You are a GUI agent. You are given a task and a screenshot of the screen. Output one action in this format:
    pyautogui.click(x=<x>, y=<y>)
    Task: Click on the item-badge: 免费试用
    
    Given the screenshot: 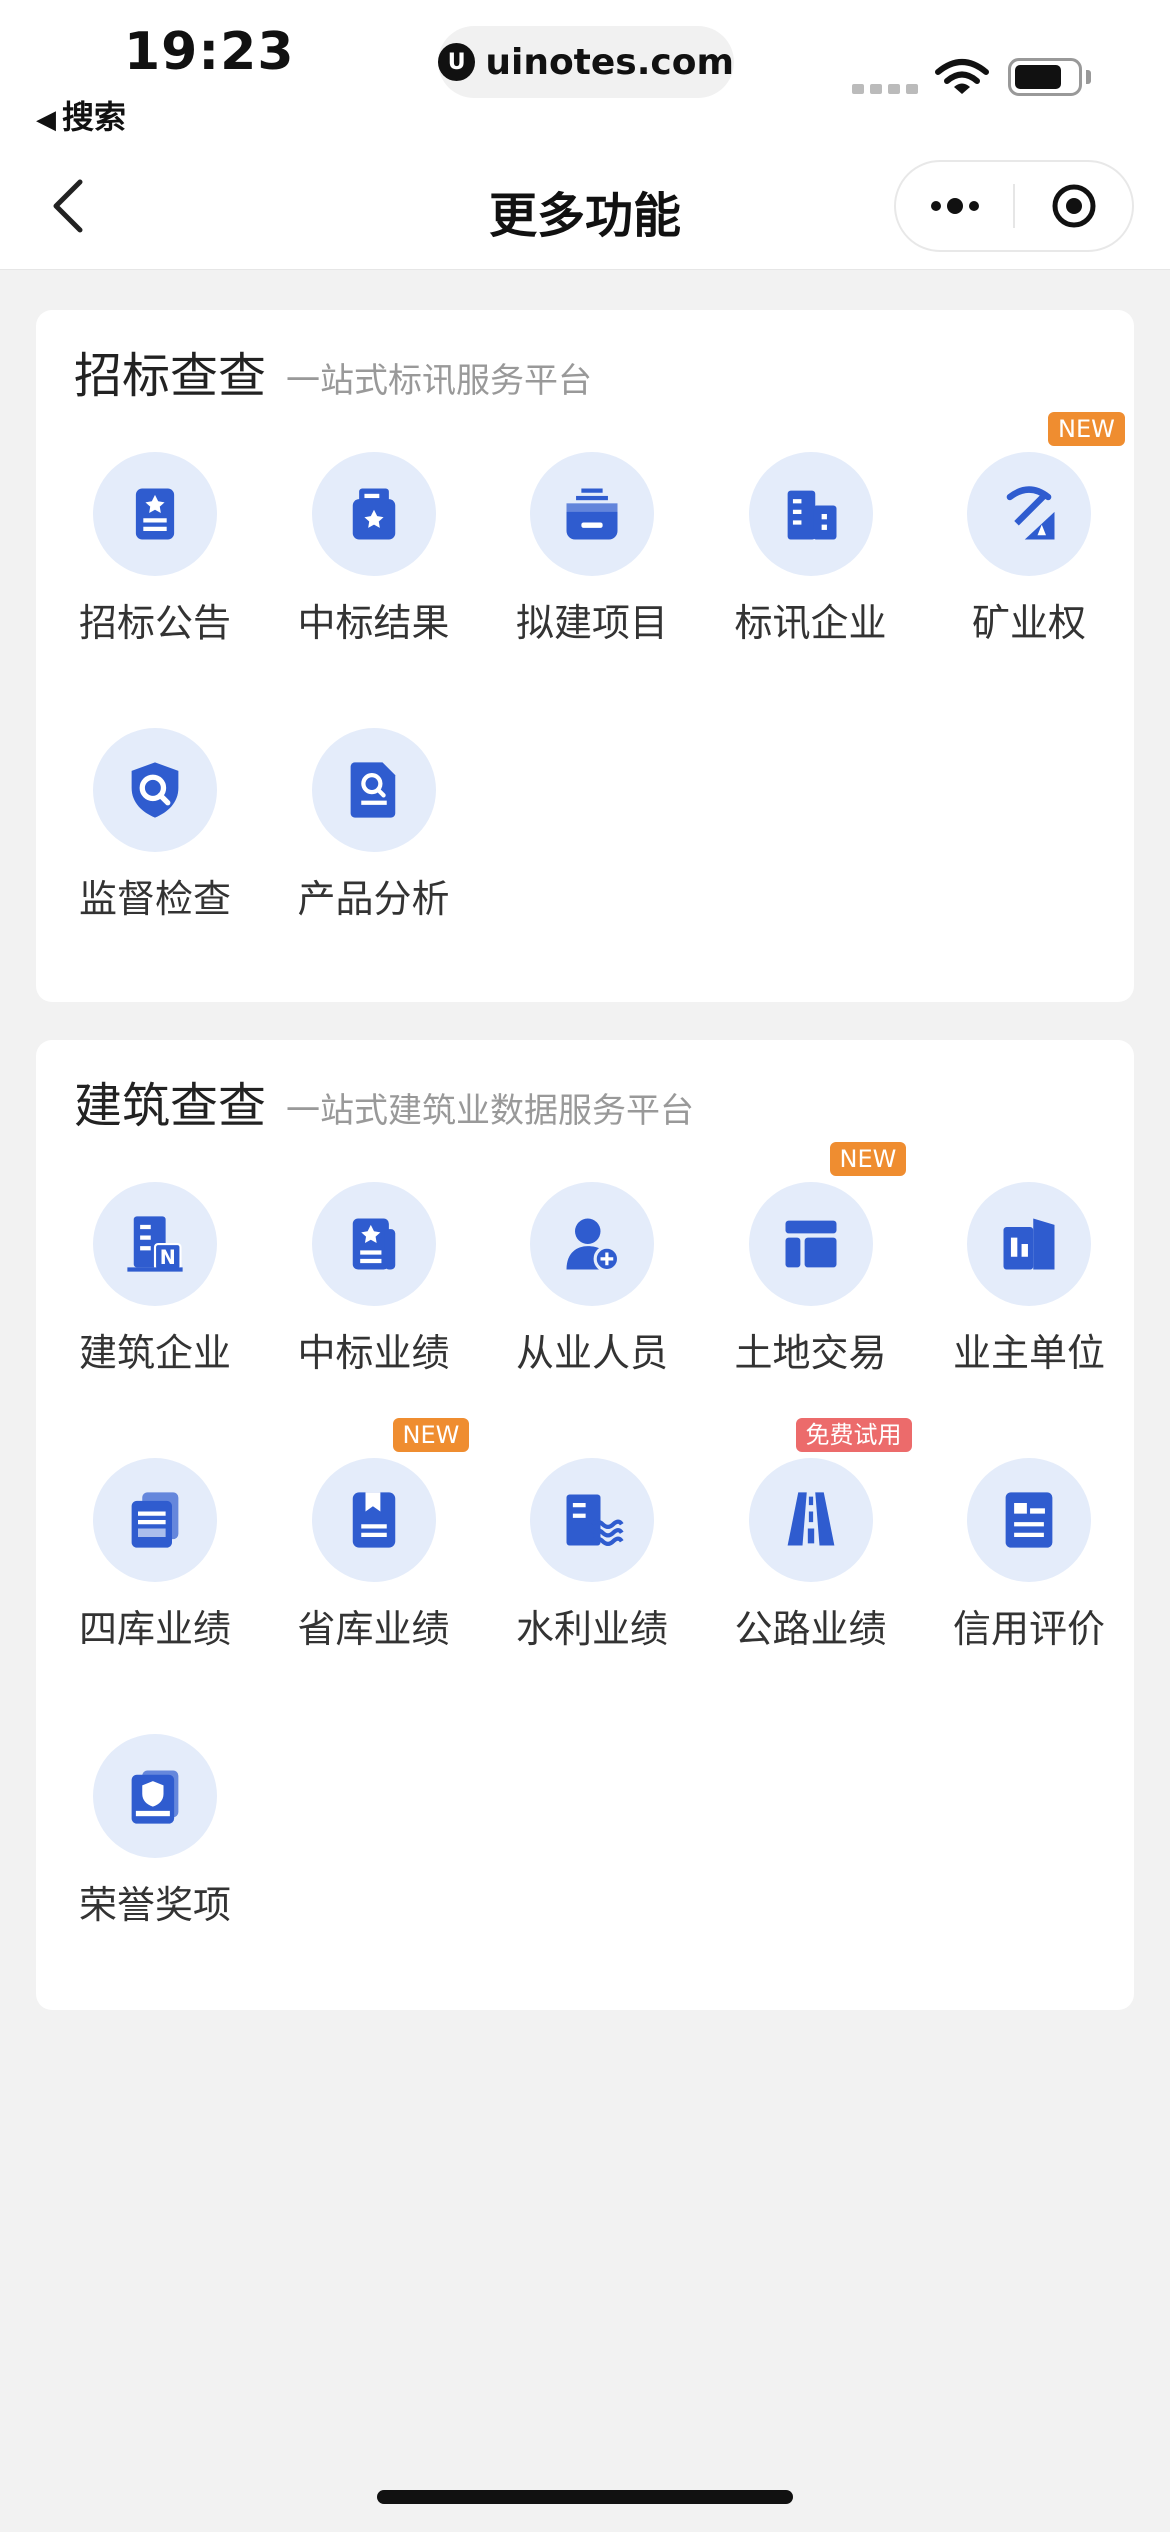 What is the action you would take?
    pyautogui.click(x=853, y=1435)
    